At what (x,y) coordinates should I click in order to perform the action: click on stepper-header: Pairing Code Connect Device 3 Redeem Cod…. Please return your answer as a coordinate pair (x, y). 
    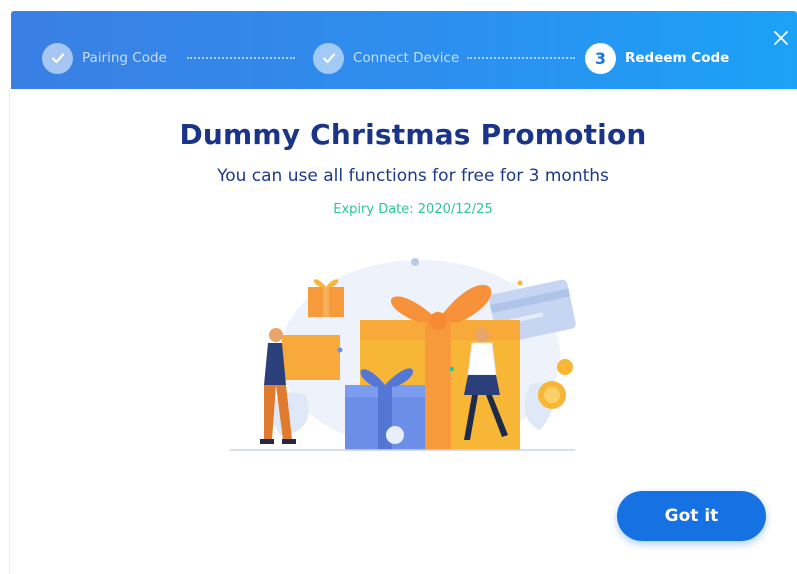
    Looking at the image, I should click on (404, 50).